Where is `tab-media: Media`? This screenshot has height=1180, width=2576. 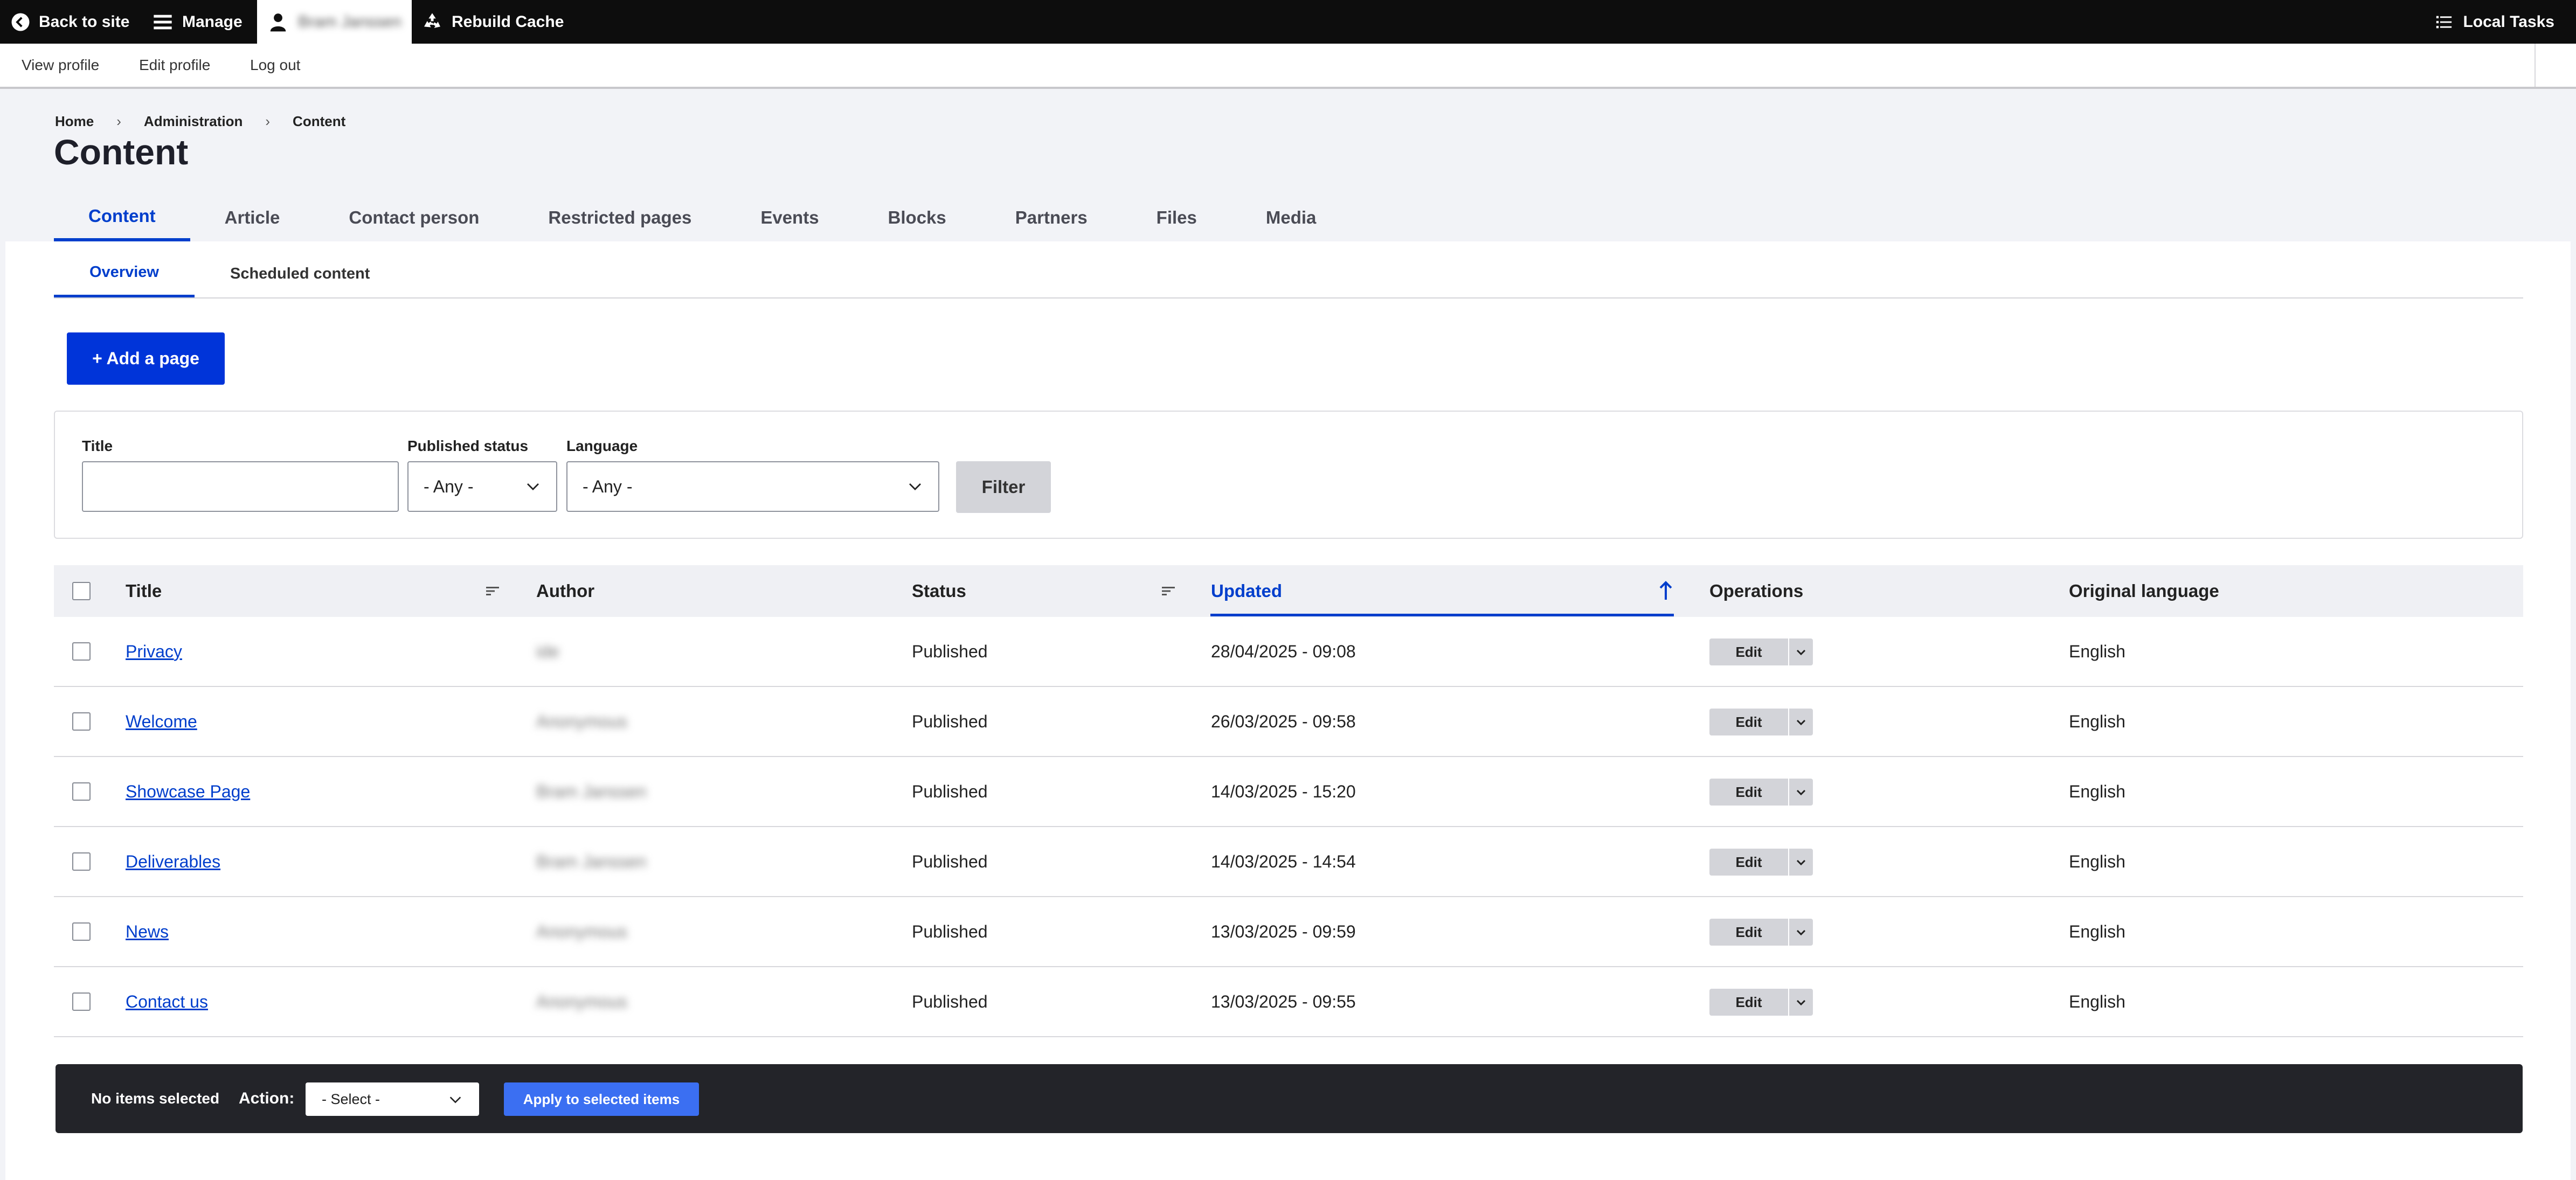
tab-media: Media is located at coordinates (1291, 217).